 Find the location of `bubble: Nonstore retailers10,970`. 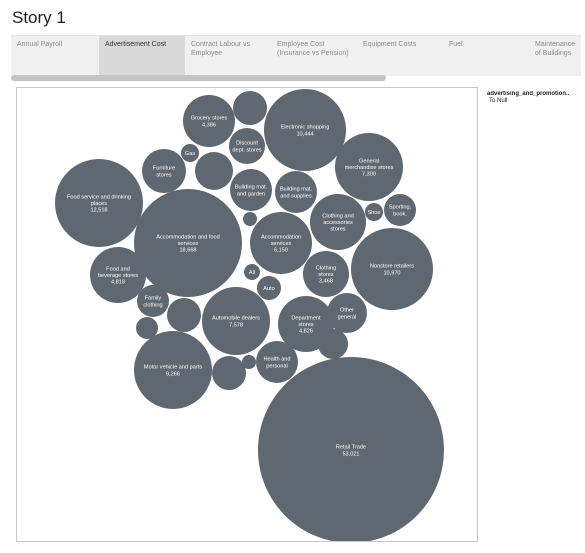

bubble: Nonstore retailers10,970 is located at coordinates (392, 269).